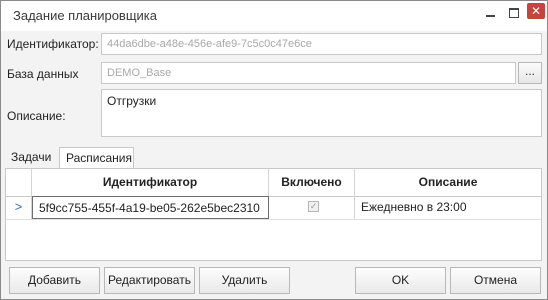 The width and height of the screenshot is (548, 300). I want to click on ok-button: OK, so click(400, 280).